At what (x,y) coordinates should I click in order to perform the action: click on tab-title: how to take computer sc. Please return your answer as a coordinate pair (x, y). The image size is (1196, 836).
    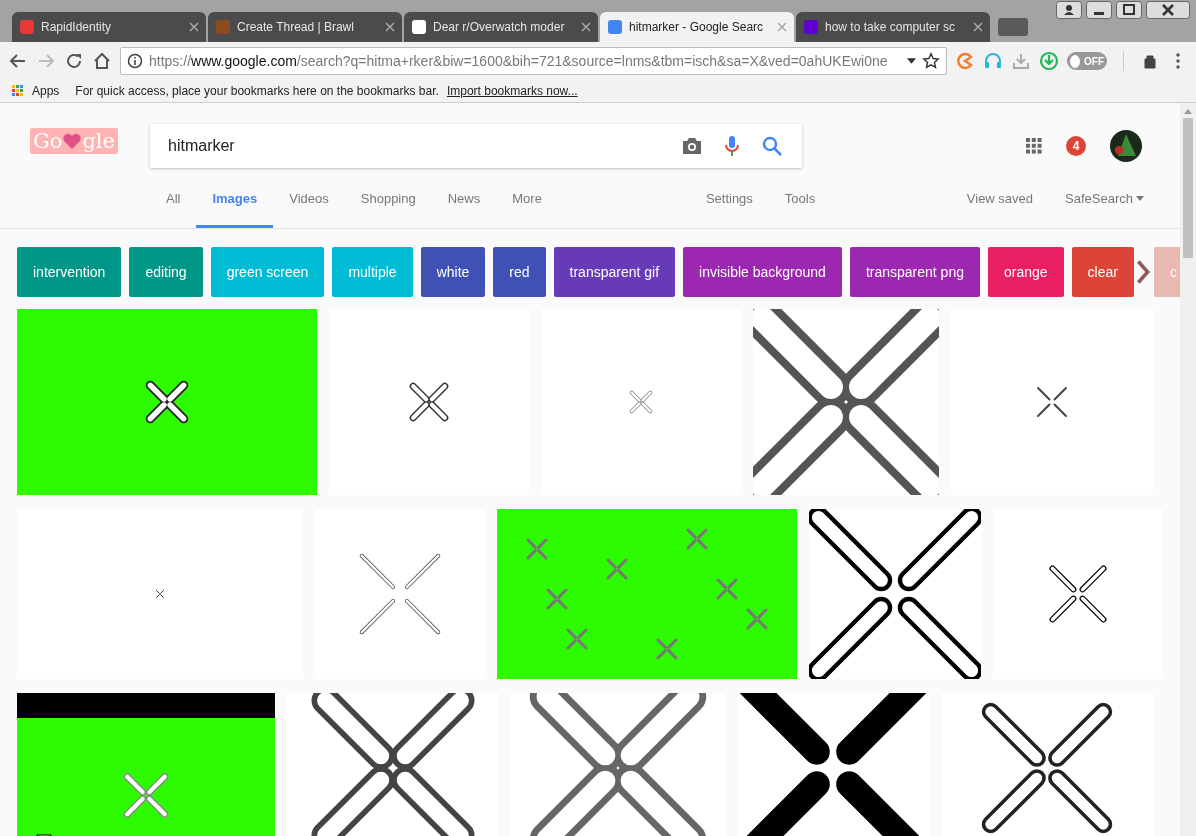
    Looking at the image, I should click on (891, 27).